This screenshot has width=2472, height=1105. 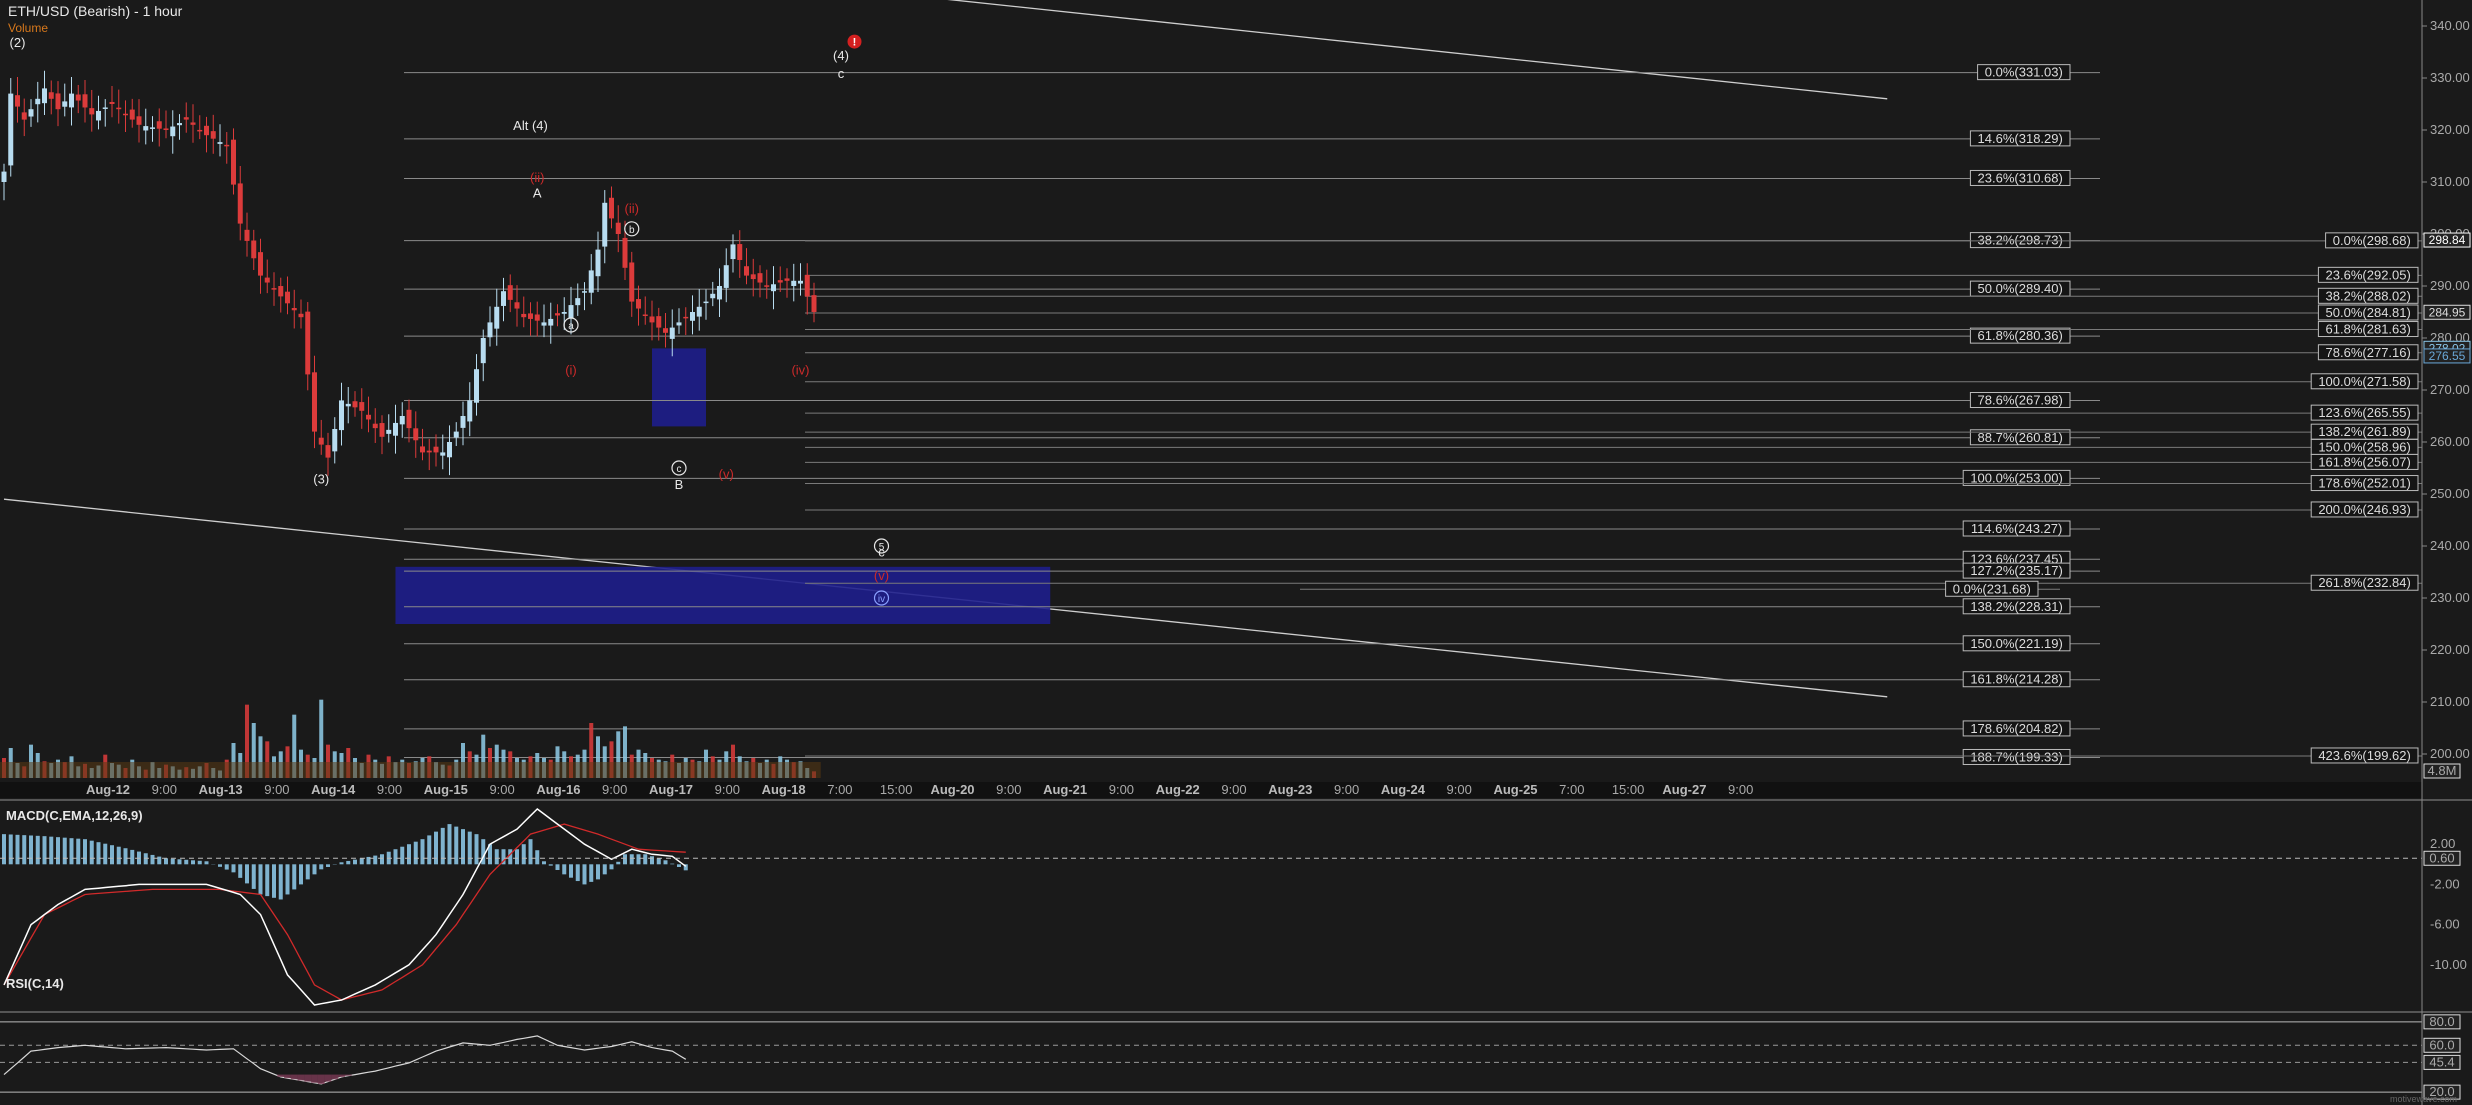 I want to click on macd-axis-label: -10.00, so click(x=2448, y=964).